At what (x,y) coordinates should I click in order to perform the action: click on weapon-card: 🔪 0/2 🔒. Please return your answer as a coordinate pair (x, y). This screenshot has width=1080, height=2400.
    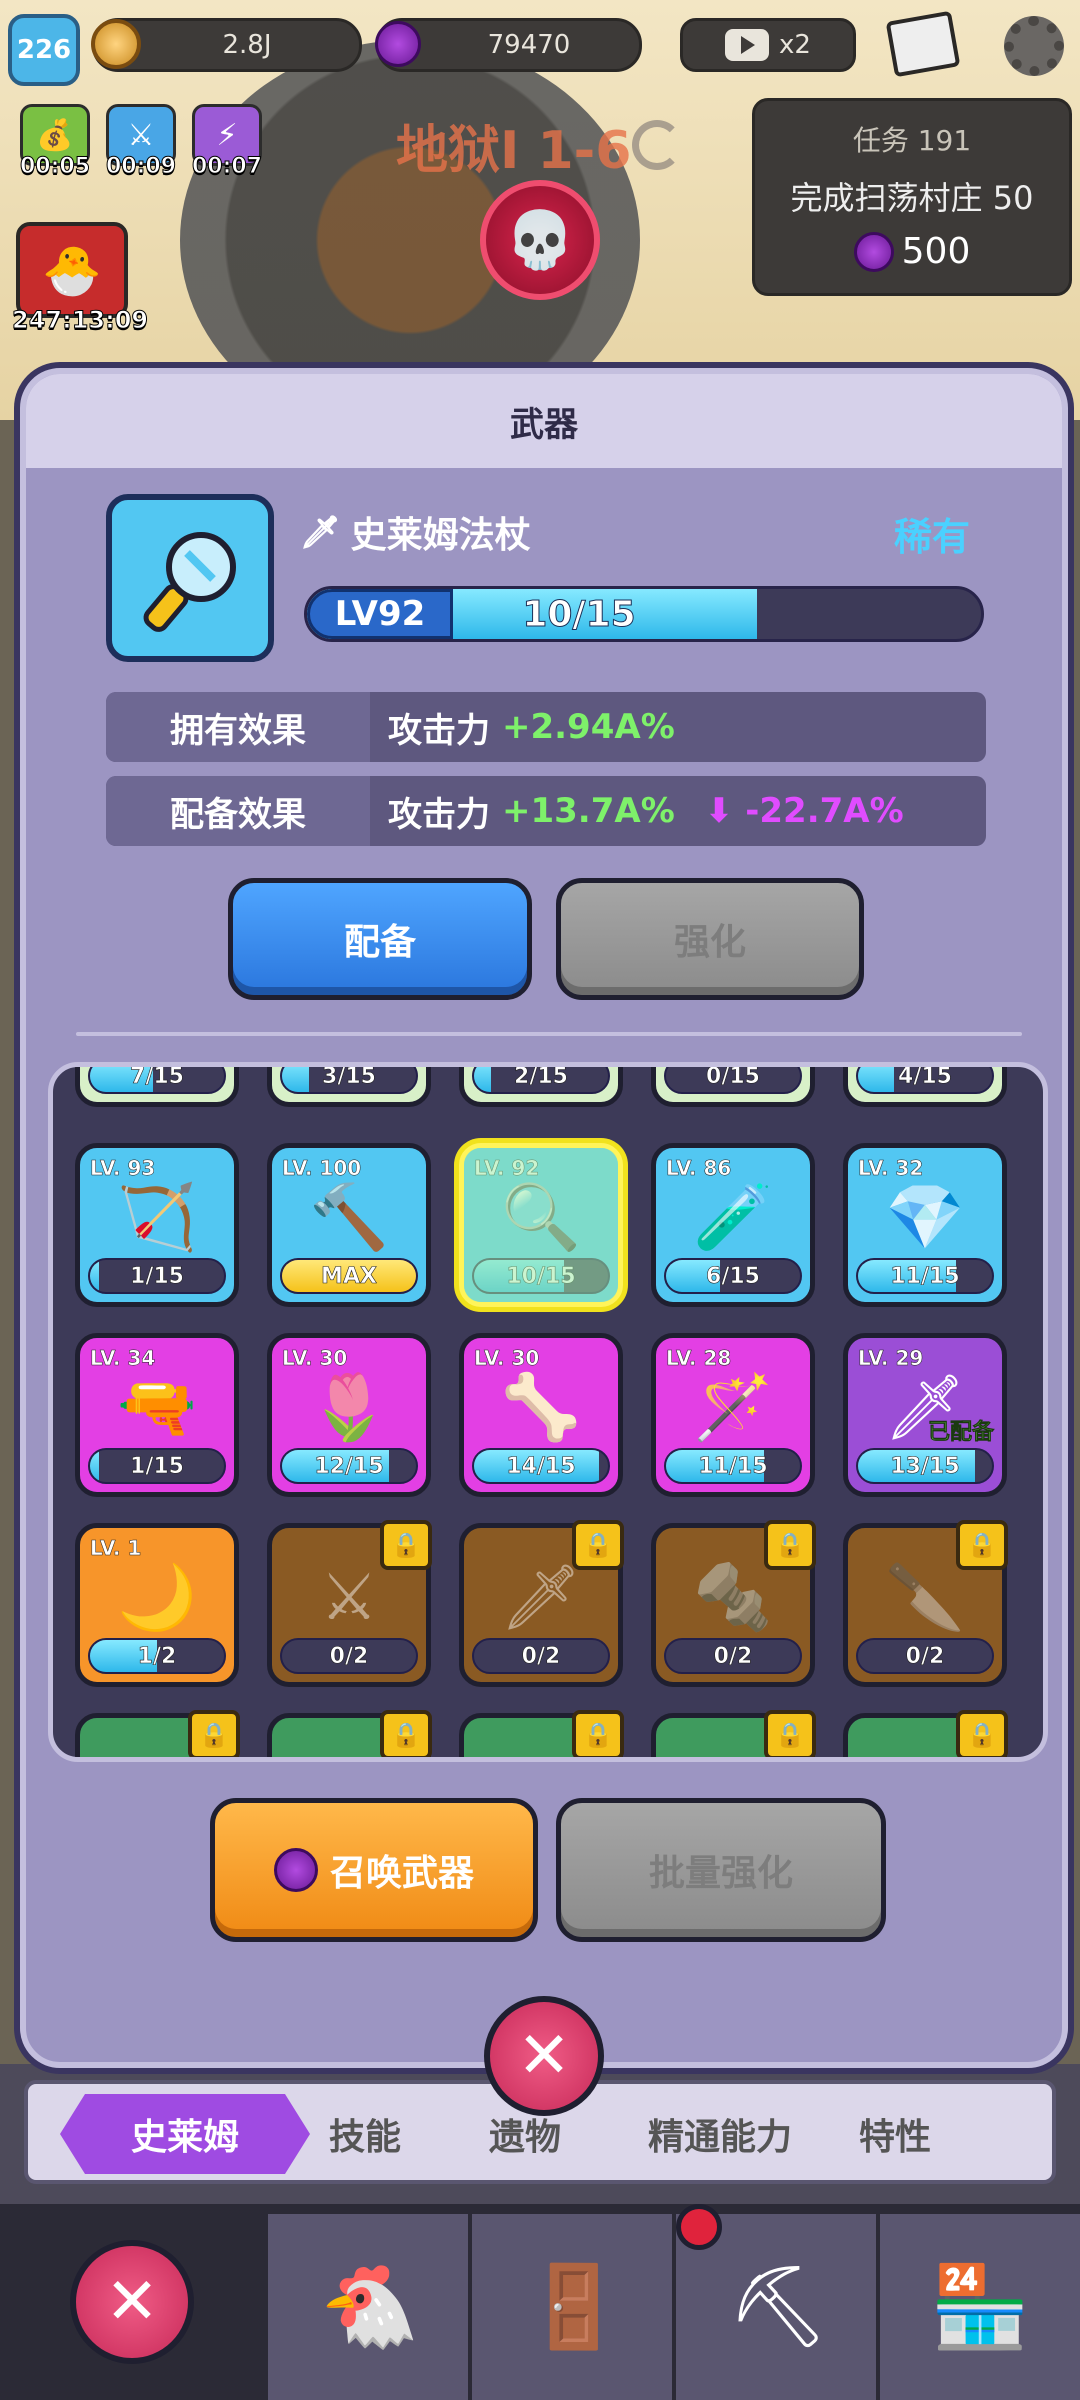
    Looking at the image, I should click on (925, 1603).